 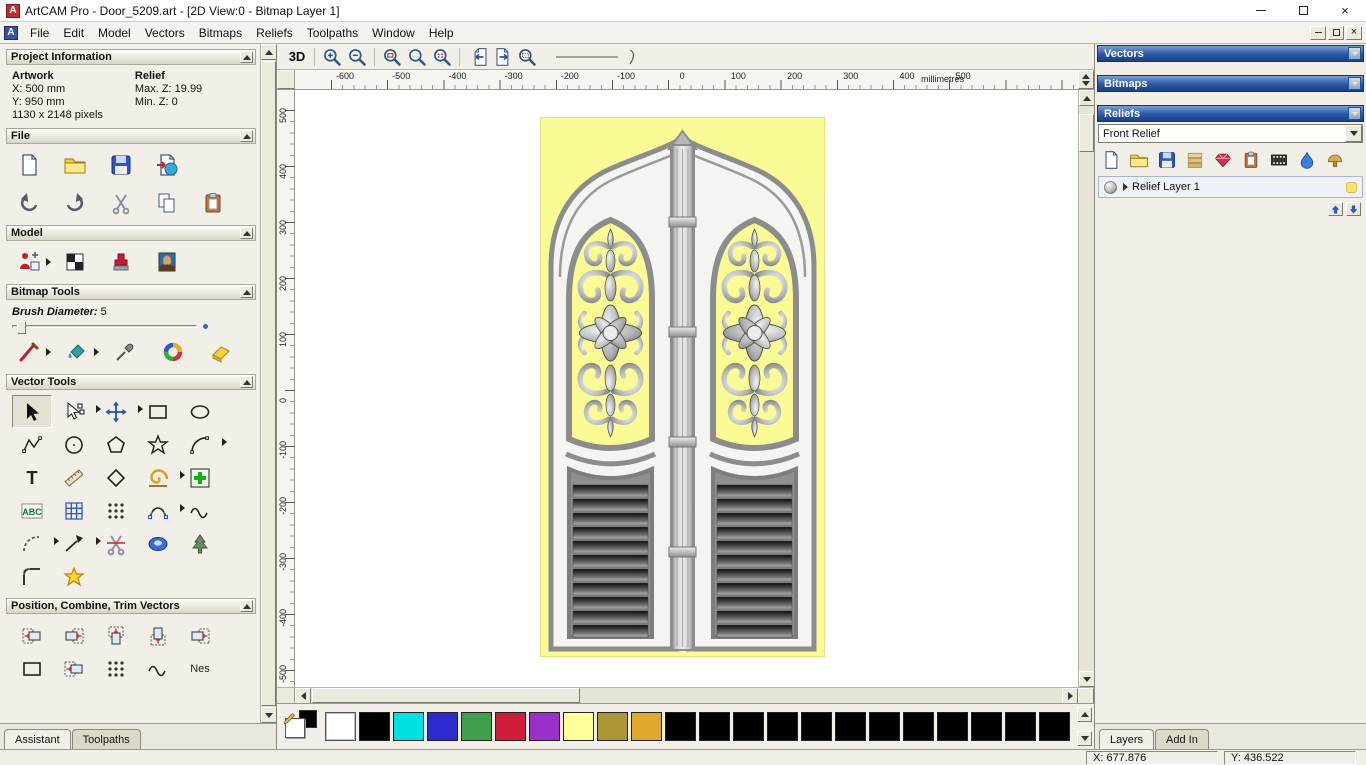 I want to click on tool-align-top, so click(x=116, y=635).